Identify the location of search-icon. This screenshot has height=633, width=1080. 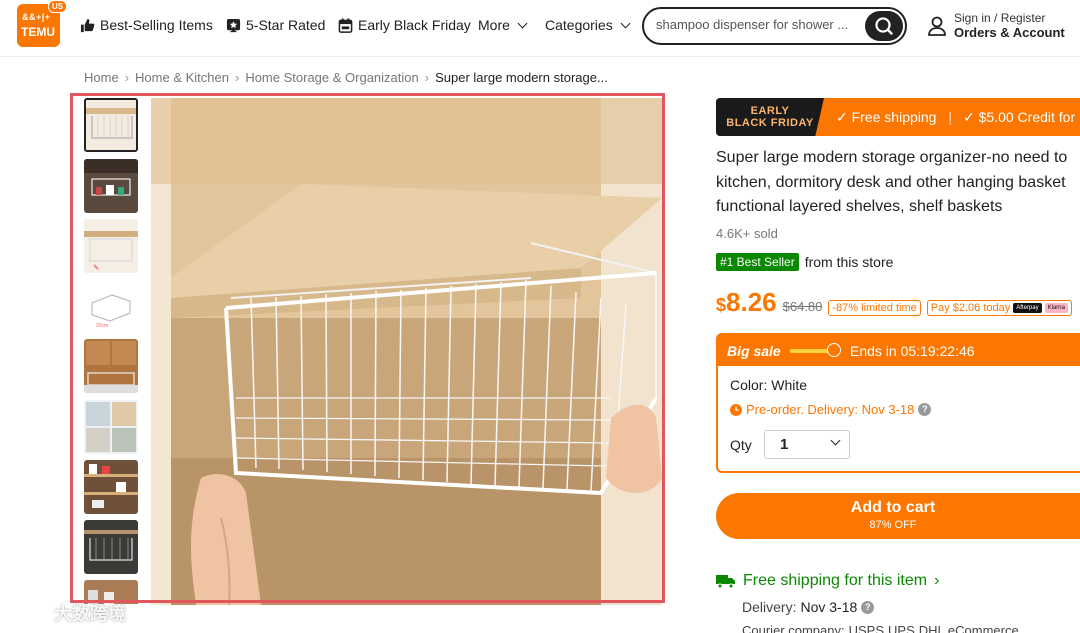
(884, 26).